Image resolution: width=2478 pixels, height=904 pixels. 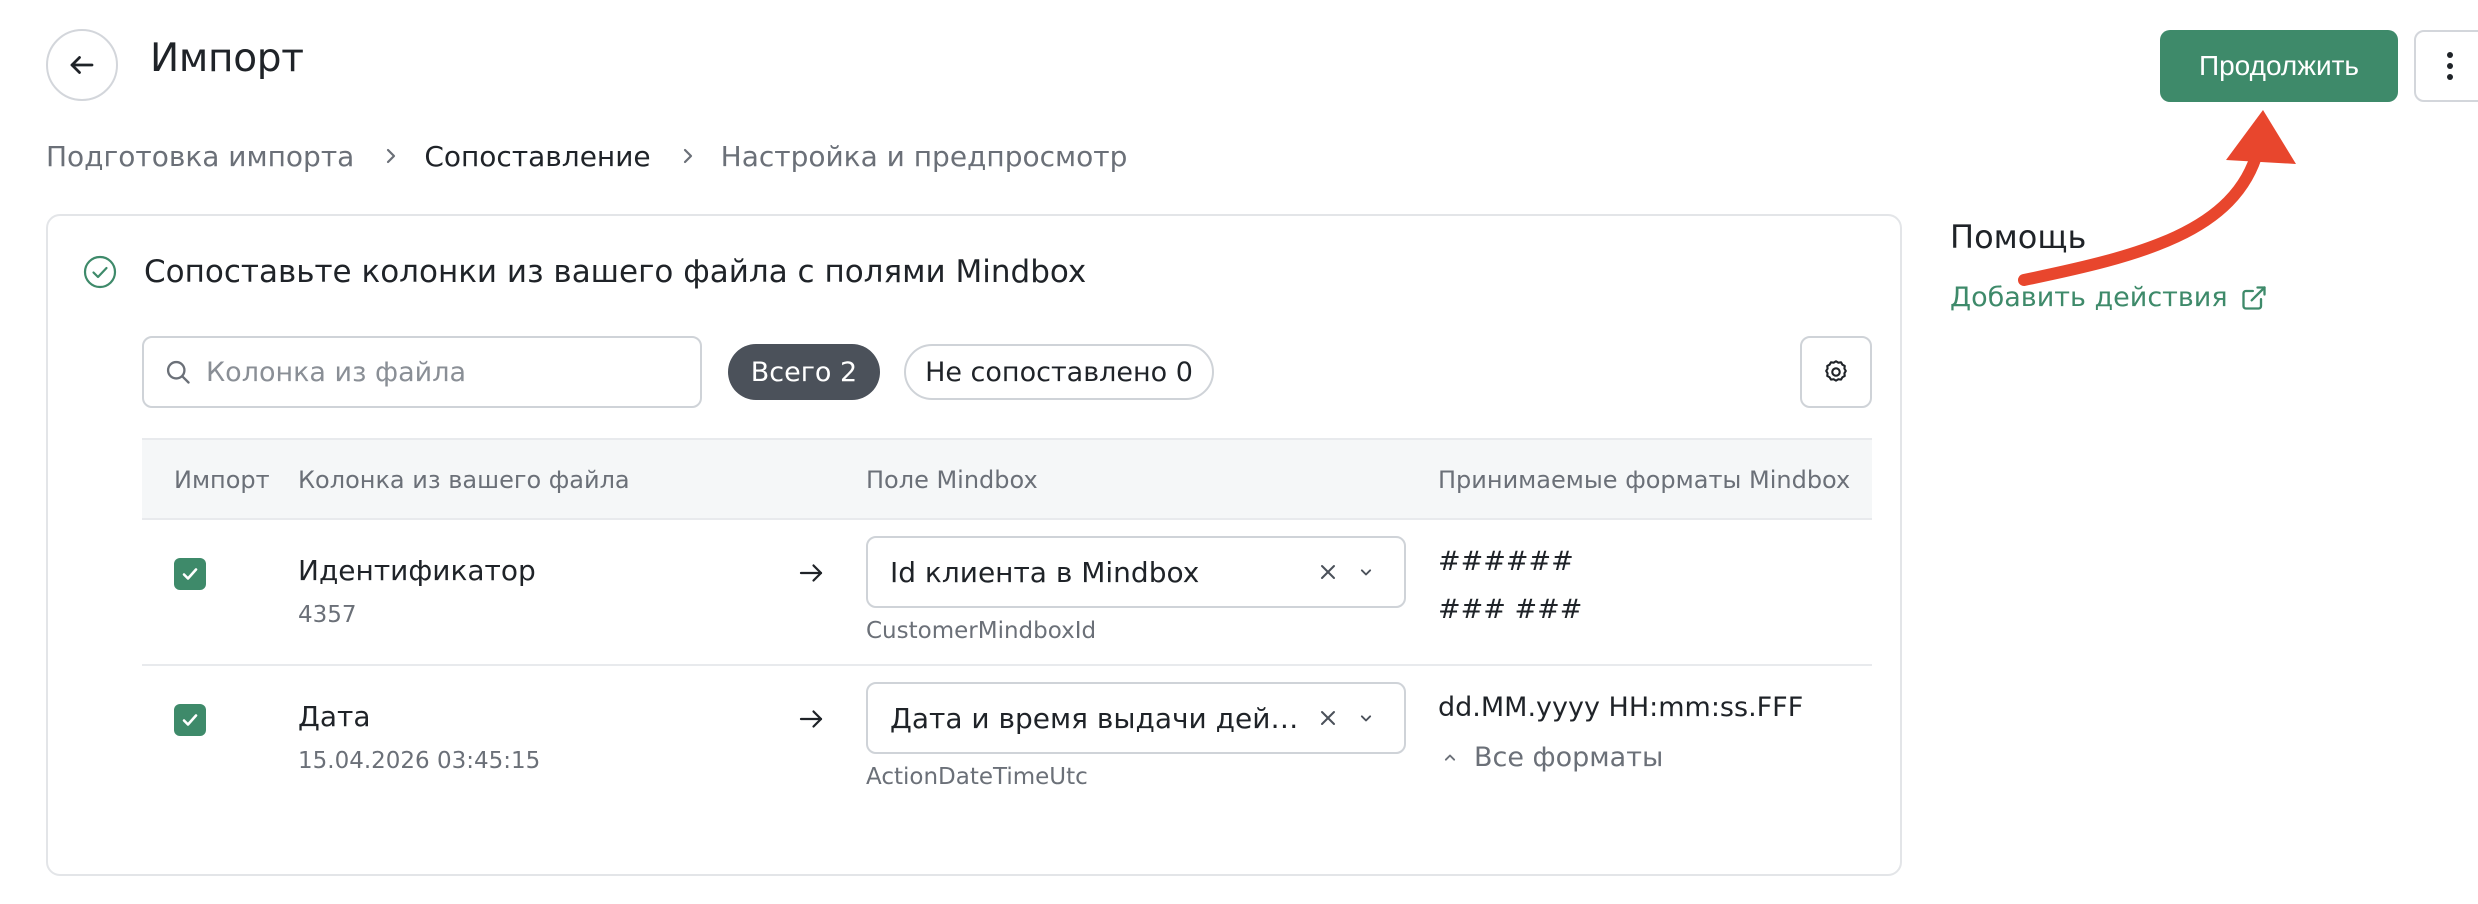 I want to click on column-search, so click(x=422, y=372).